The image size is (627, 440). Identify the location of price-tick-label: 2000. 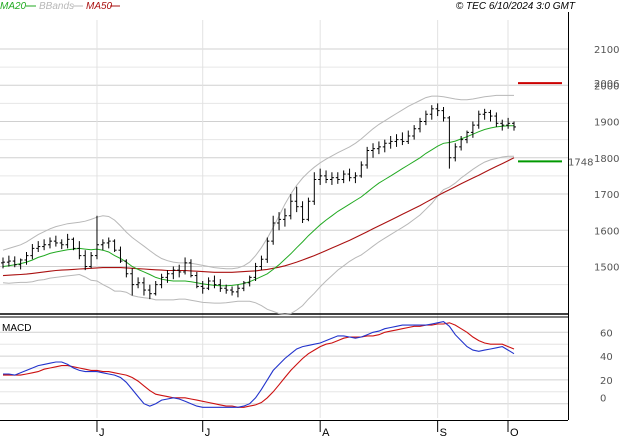
(606, 86).